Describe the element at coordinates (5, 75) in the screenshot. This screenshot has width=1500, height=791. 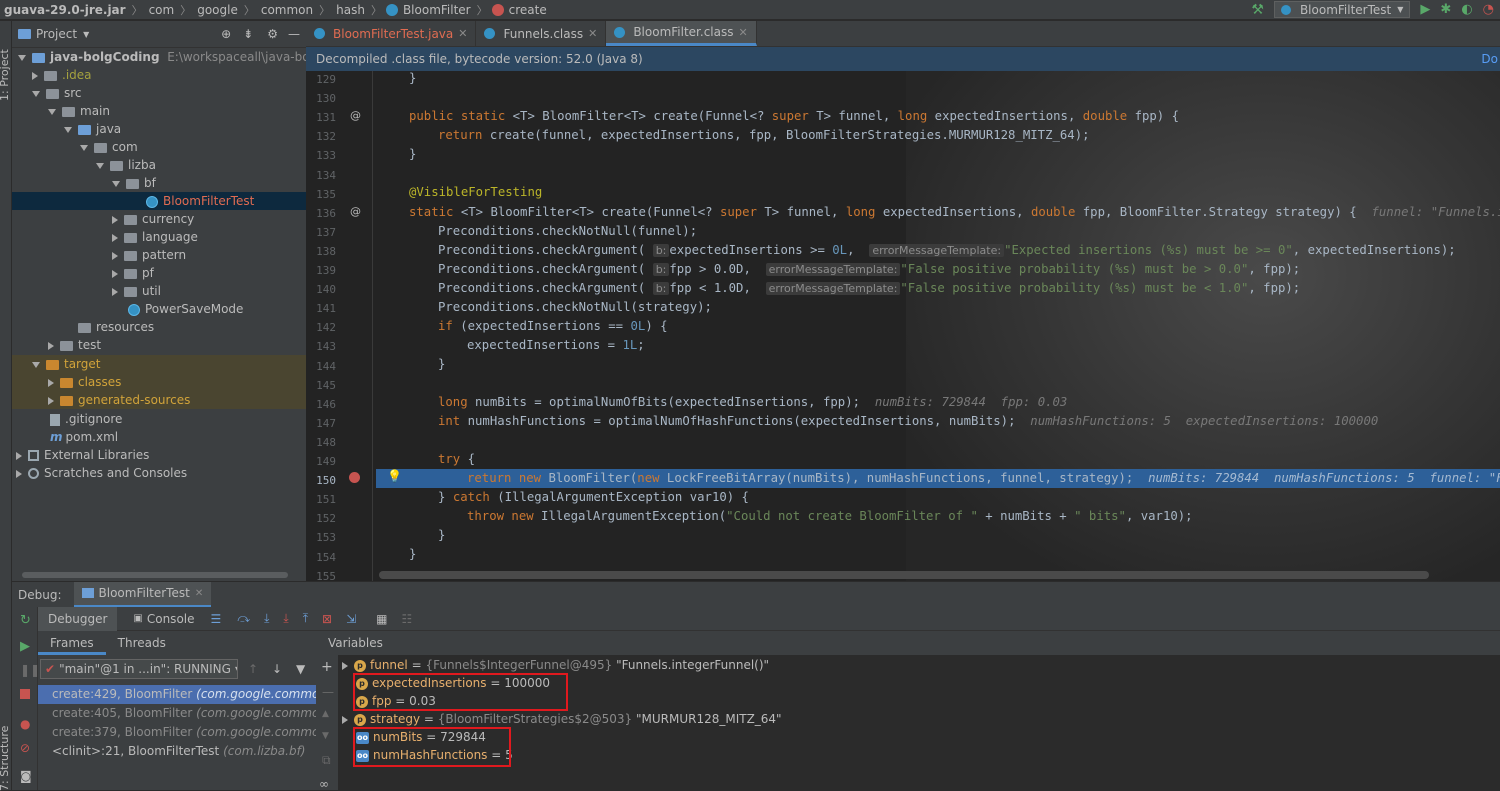
I see `project-tool-tab: 1: Project` at that location.